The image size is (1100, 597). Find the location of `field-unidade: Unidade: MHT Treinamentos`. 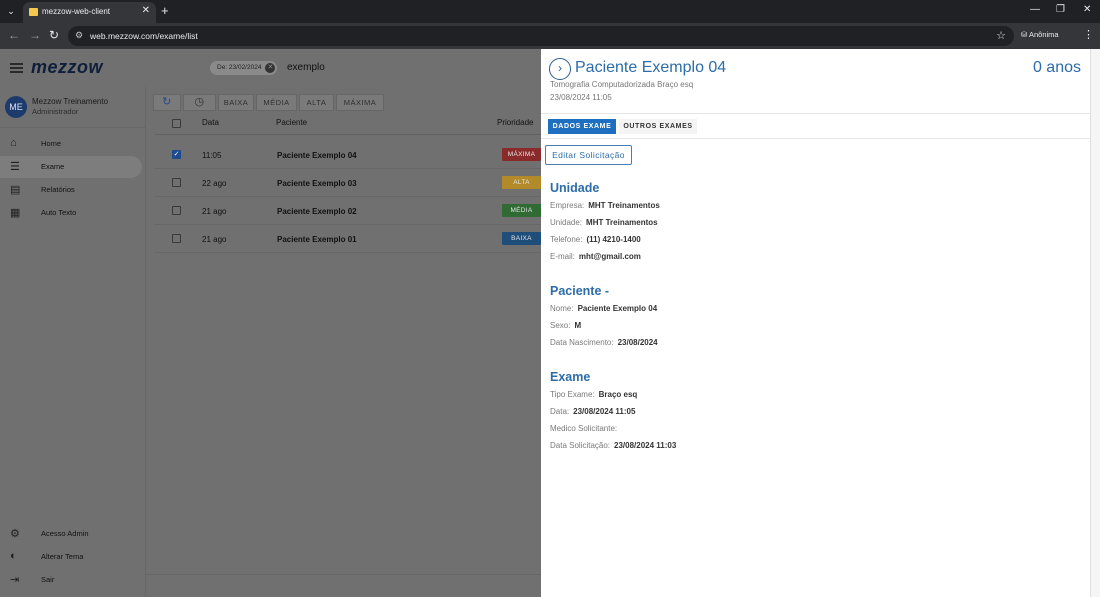

field-unidade: Unidade: MHT Treinamentos is located at coordinates (604, 222).